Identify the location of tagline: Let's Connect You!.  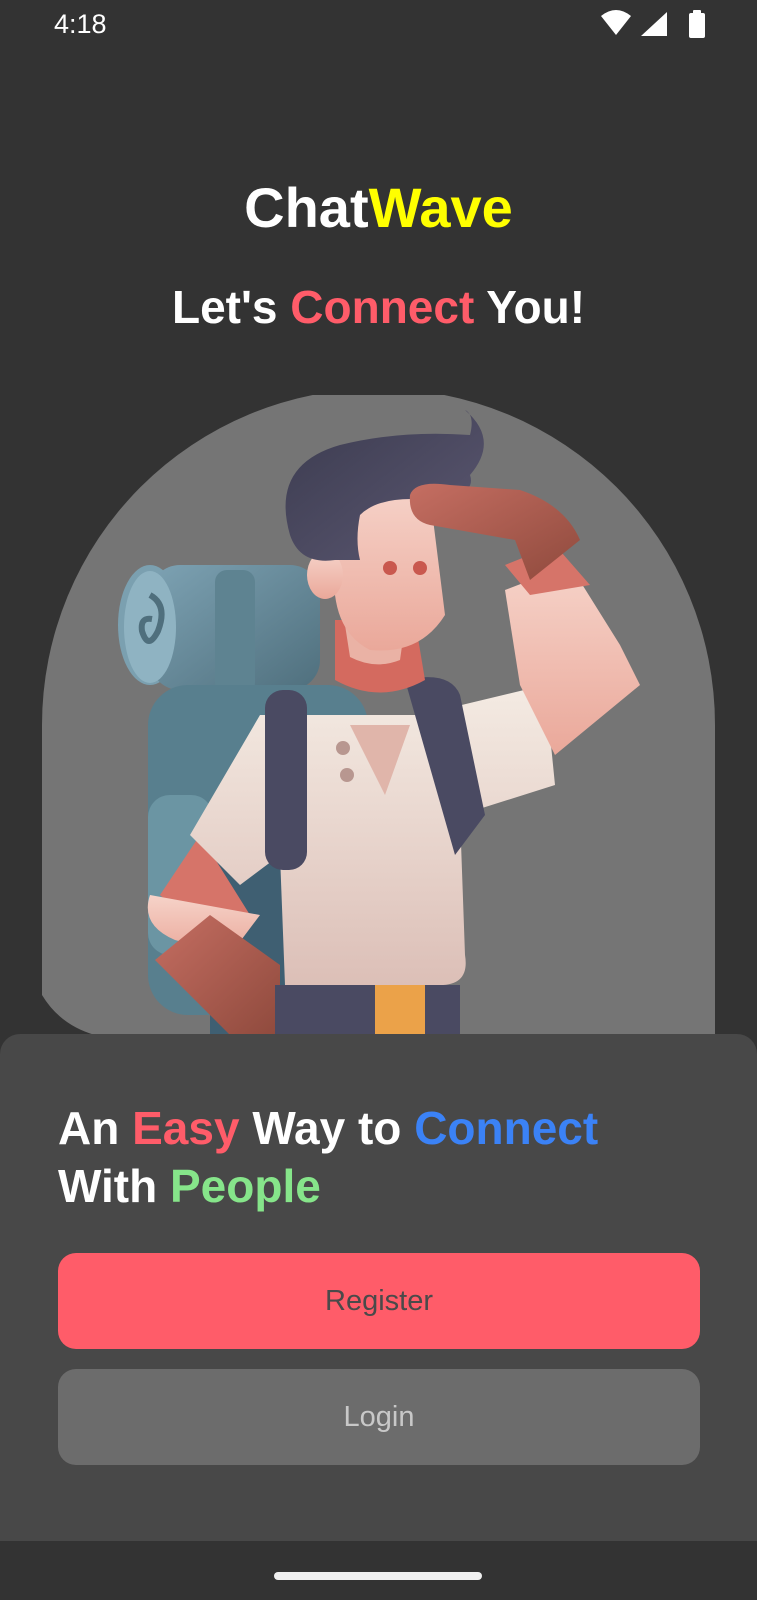
(378, 307).